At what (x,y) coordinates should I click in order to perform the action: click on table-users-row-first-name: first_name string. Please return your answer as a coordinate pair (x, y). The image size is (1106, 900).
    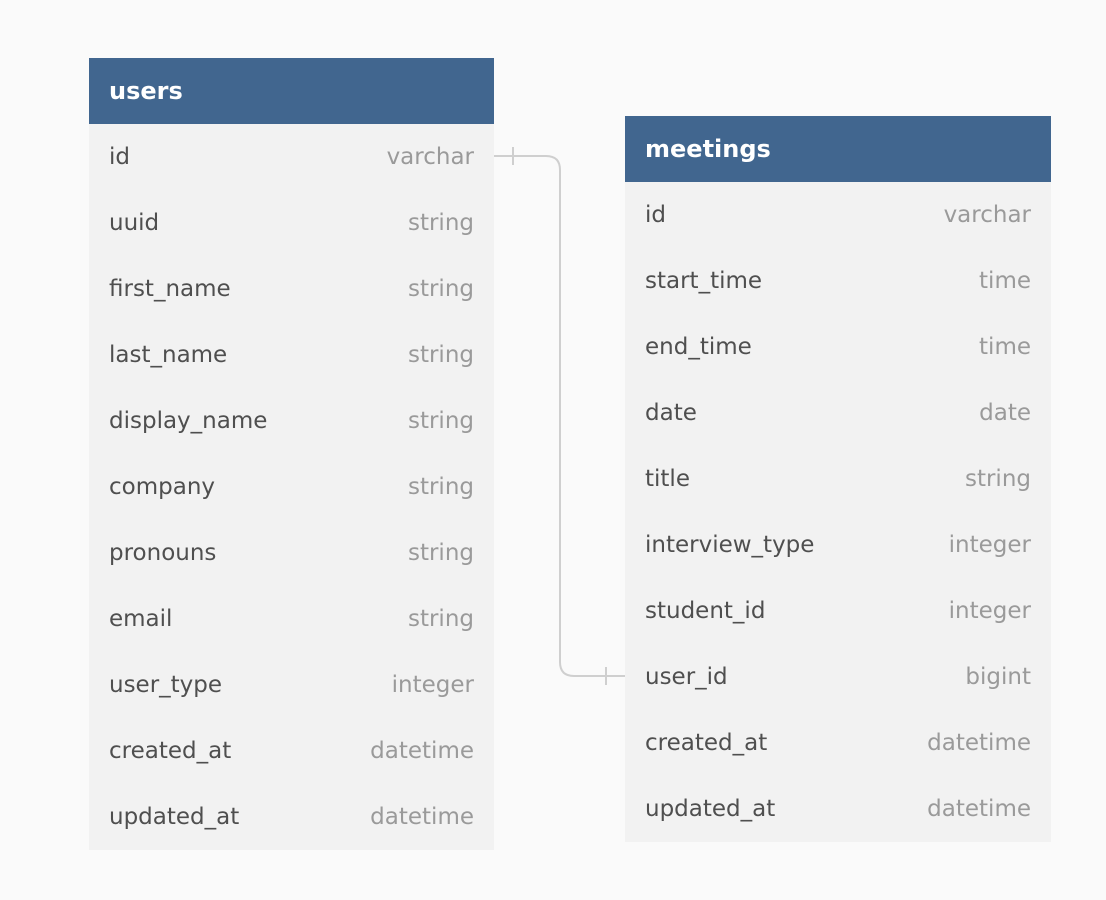
    Looking at the image, I should click on (291, 289).